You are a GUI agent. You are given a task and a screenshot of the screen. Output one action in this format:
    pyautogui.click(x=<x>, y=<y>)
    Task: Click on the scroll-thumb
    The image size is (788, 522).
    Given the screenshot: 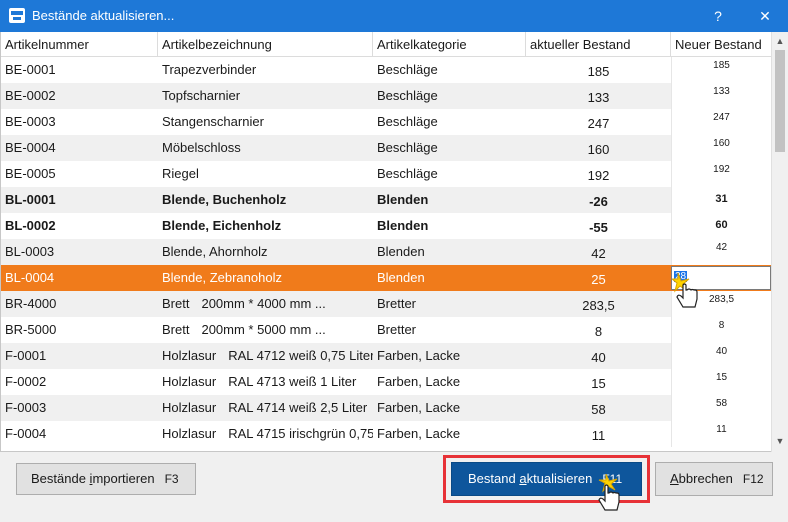 What is the action you would take?
    pyautogui.click(x=780, y=101)
    